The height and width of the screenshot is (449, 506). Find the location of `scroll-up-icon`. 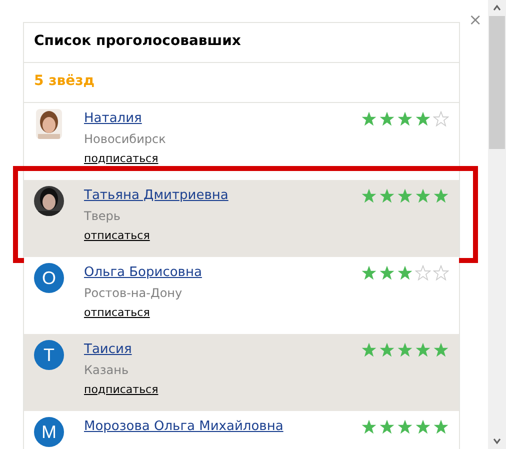

scroll-up-icon is located at coordinates (497, 8).